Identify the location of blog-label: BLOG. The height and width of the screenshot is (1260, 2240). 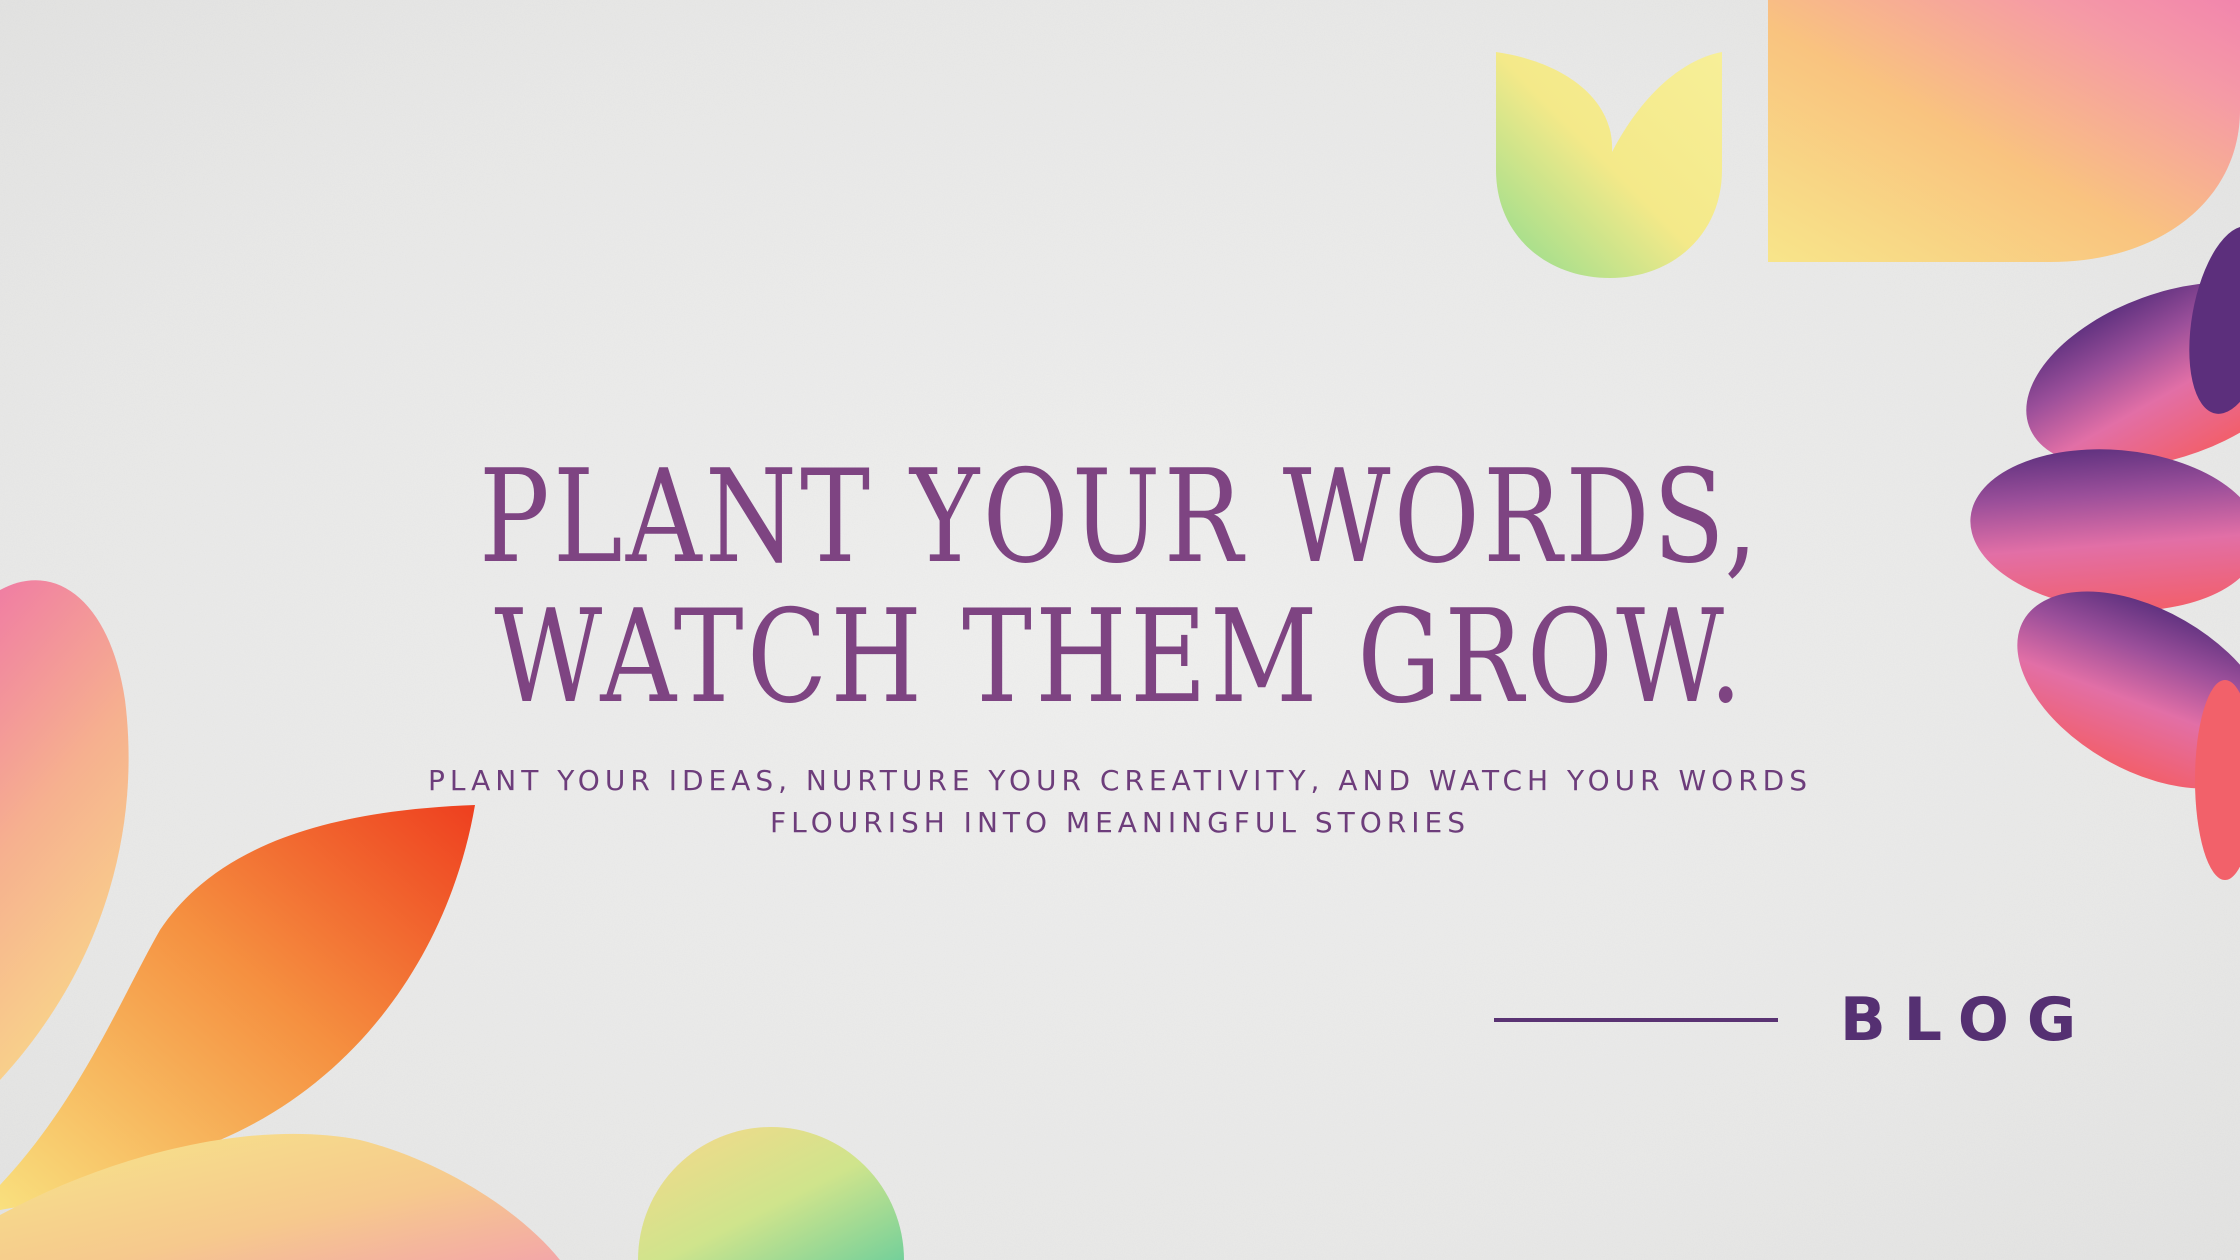
(1967, 1020).